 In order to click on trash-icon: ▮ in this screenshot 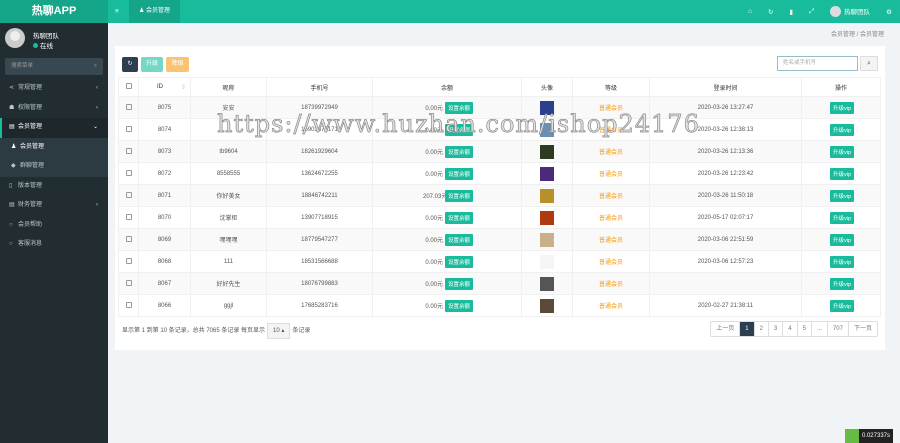, I will do `click(791, 12)`.